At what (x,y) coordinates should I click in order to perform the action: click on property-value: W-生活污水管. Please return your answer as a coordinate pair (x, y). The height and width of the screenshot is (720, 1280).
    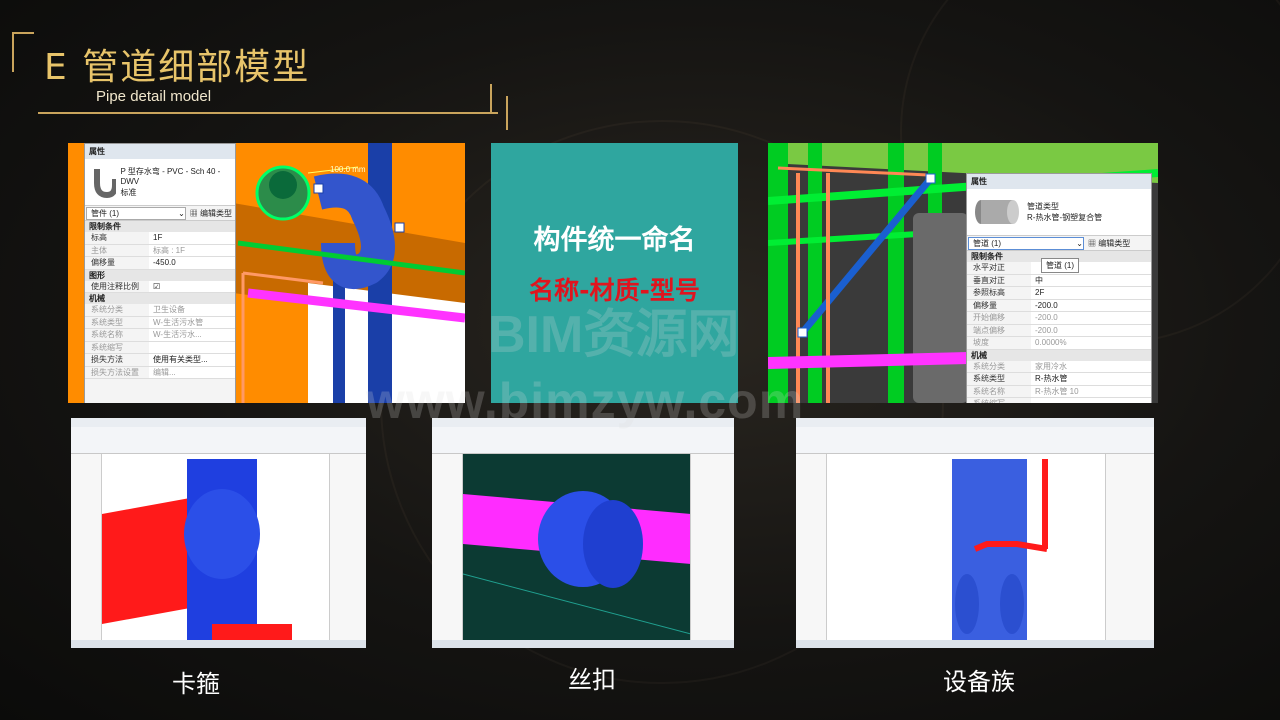
    Looking at the image, I should click on (192, 322).